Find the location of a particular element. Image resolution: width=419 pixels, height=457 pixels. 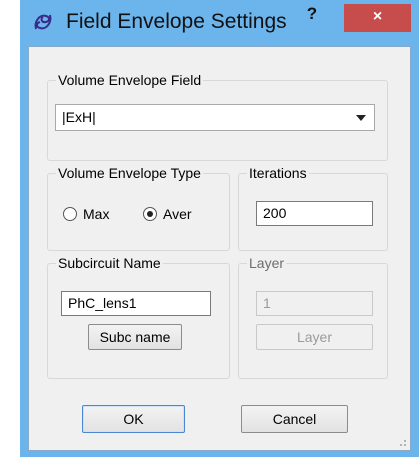

volume-envelope-field-label: Volume Envelope Field is located at coordinates (130, 80).